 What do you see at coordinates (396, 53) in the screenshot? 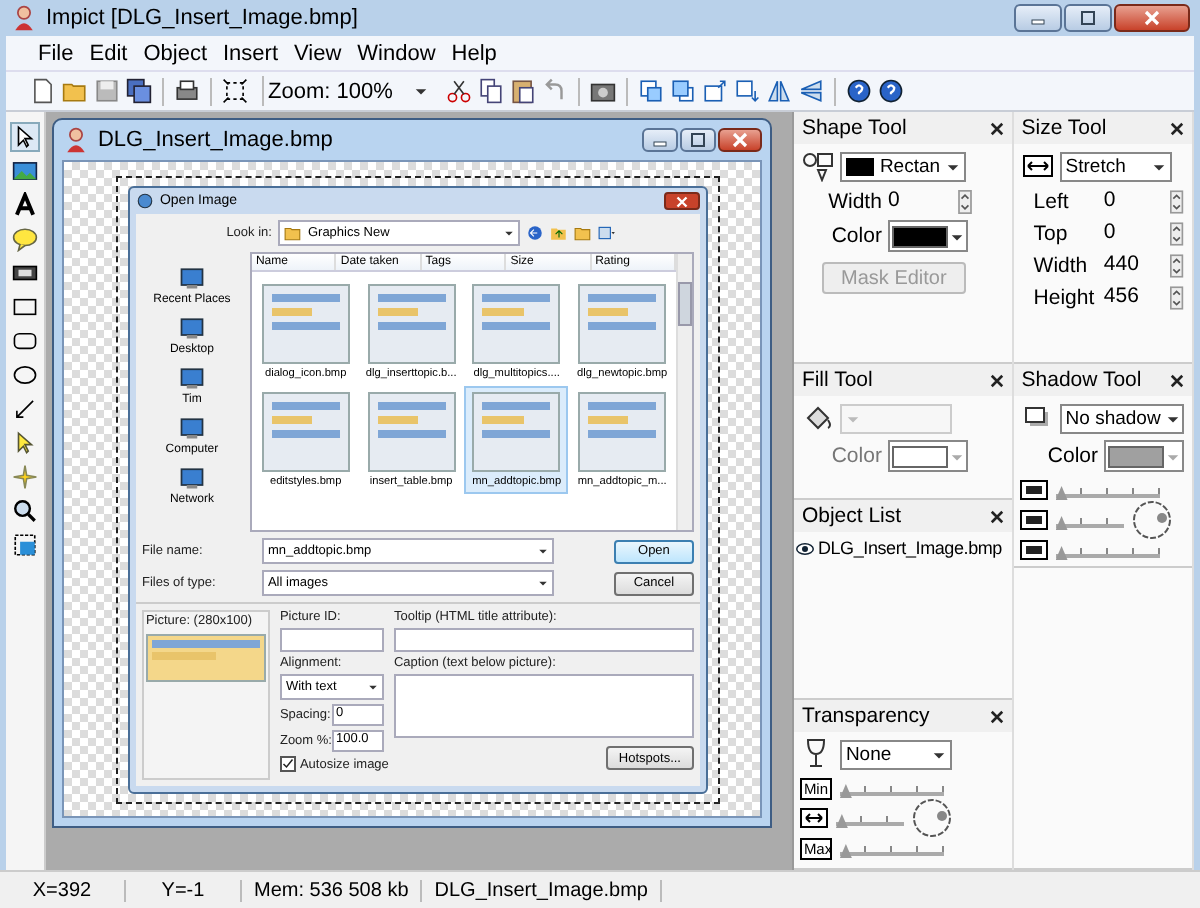
I see `menu-item: Window` at bounding box center [396, 53].